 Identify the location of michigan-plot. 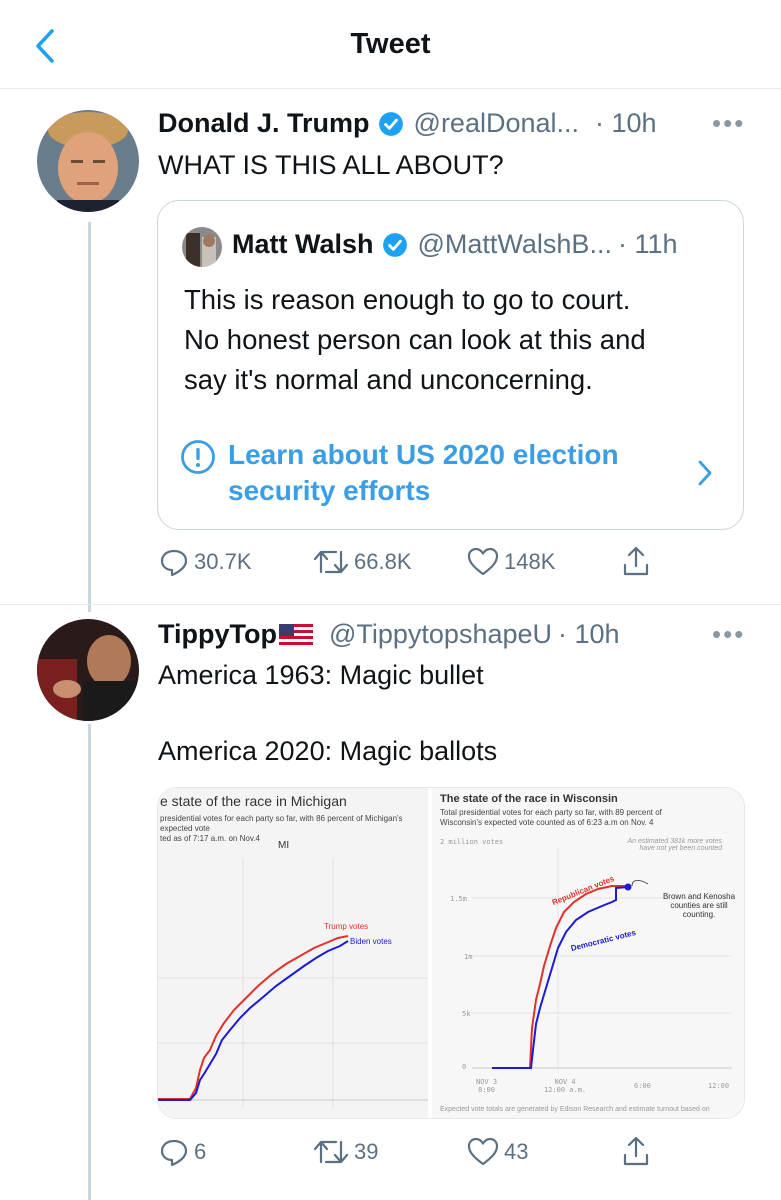
(293, 983).